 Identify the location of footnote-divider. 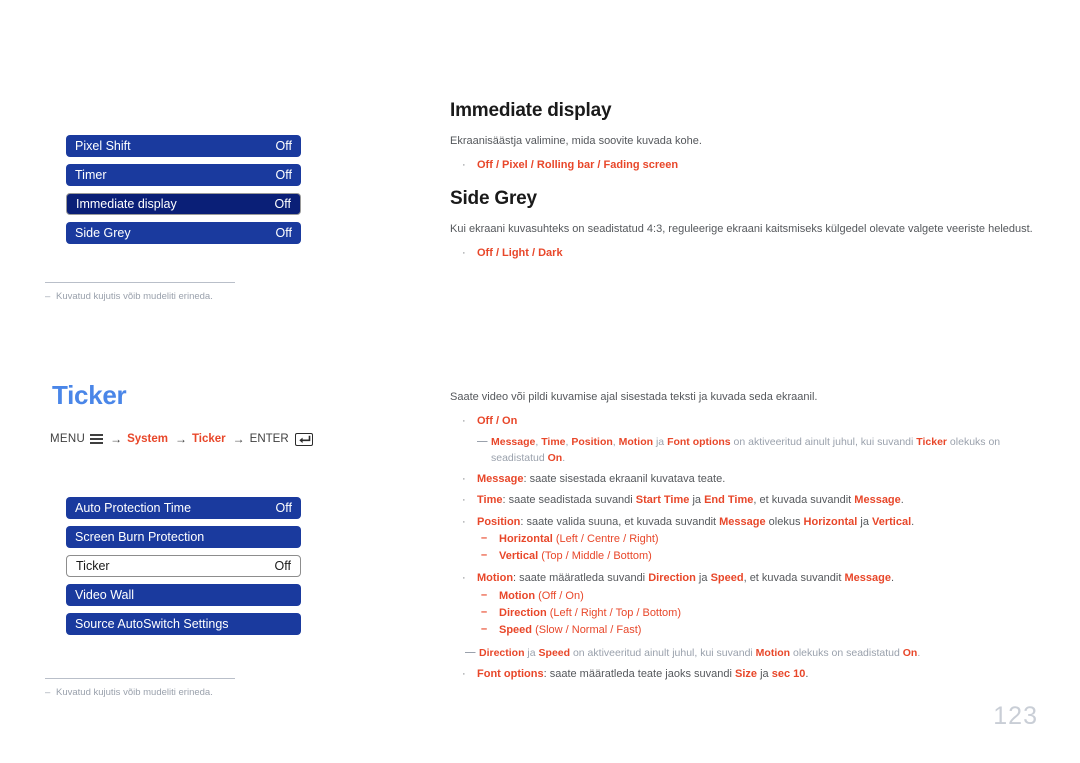
(140, 282).